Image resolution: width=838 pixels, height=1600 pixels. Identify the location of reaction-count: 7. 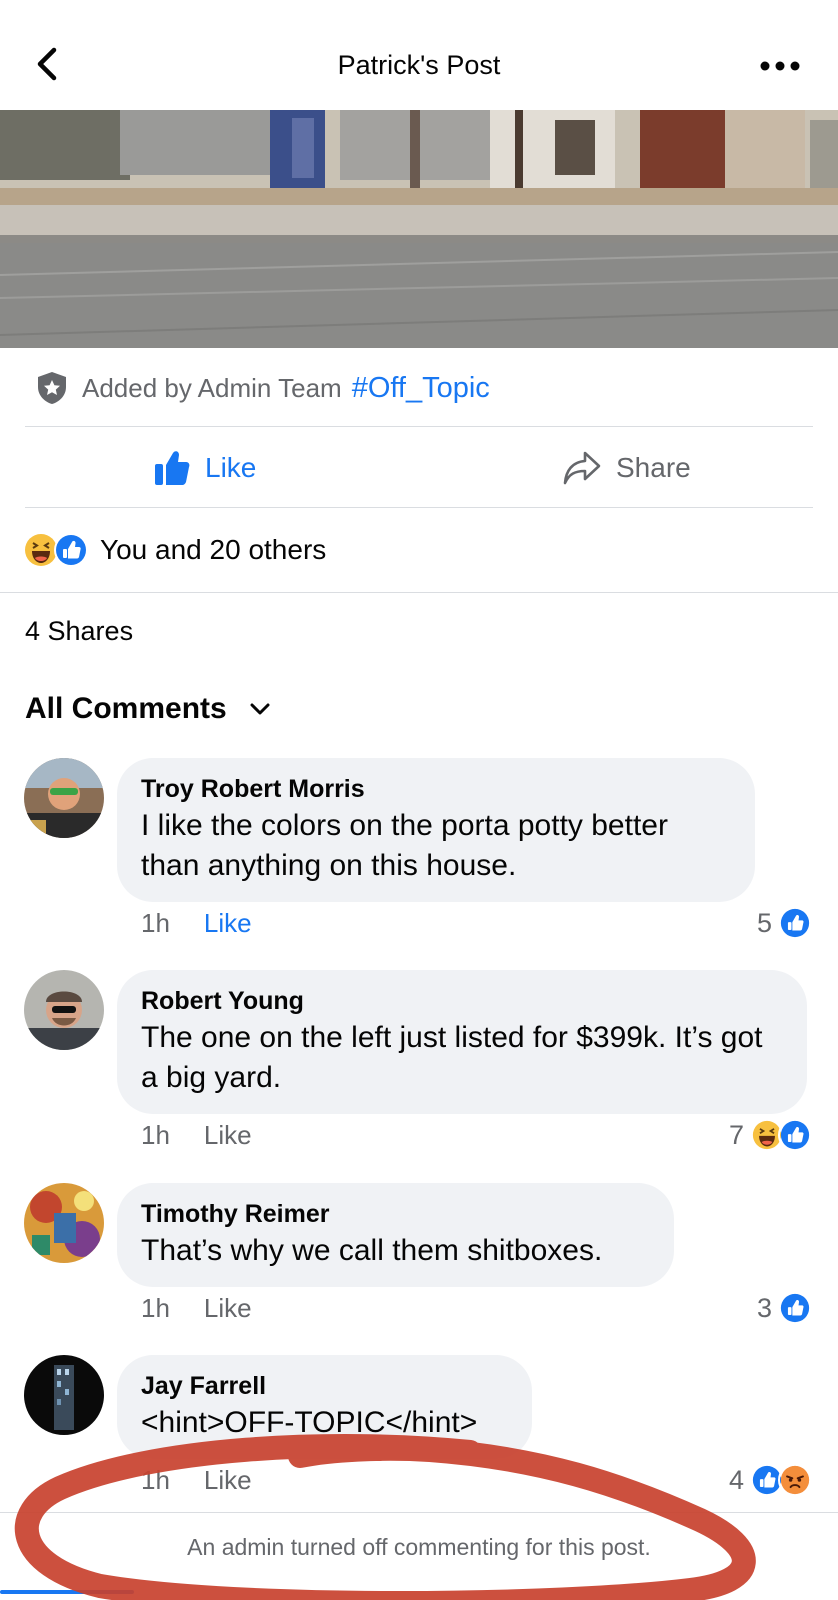
(736, 1134).